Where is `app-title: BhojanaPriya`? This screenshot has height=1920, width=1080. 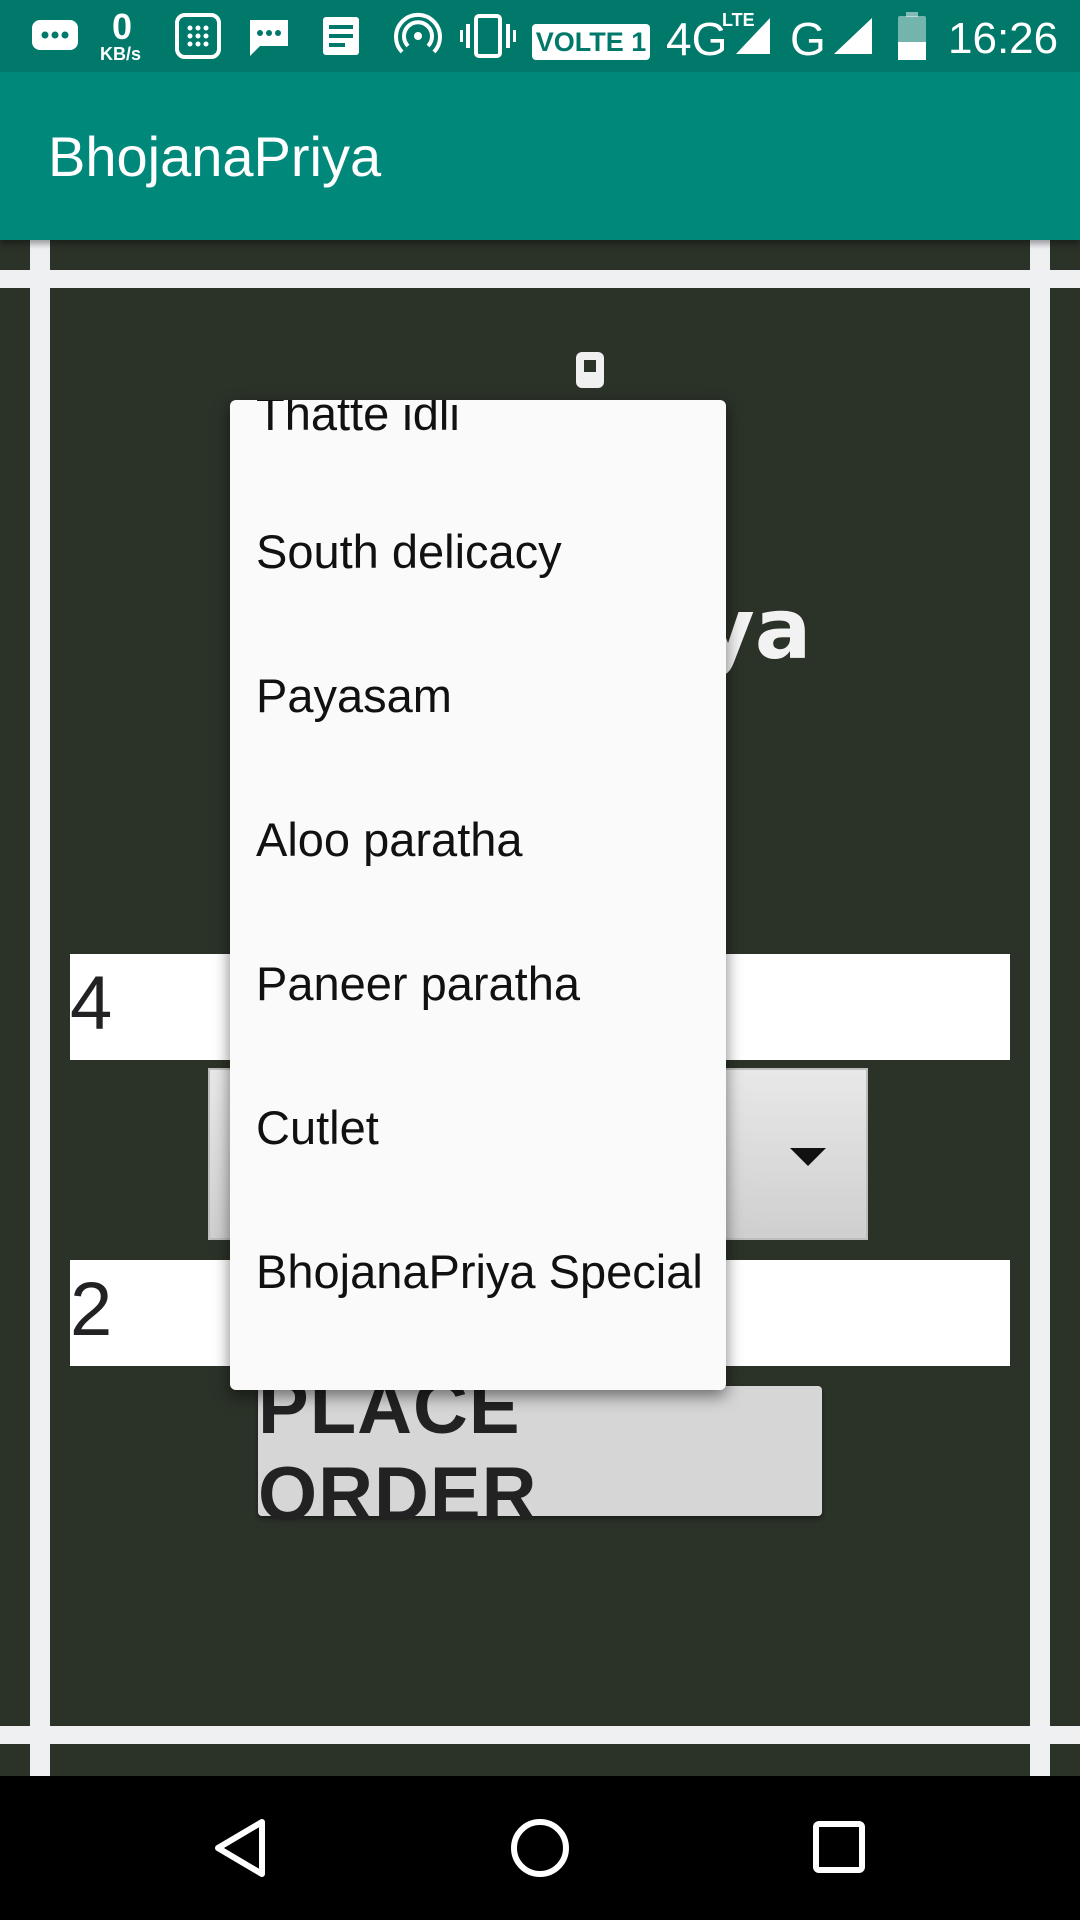
app-title: BhojanaPriya is located at coordinates (215, 156).